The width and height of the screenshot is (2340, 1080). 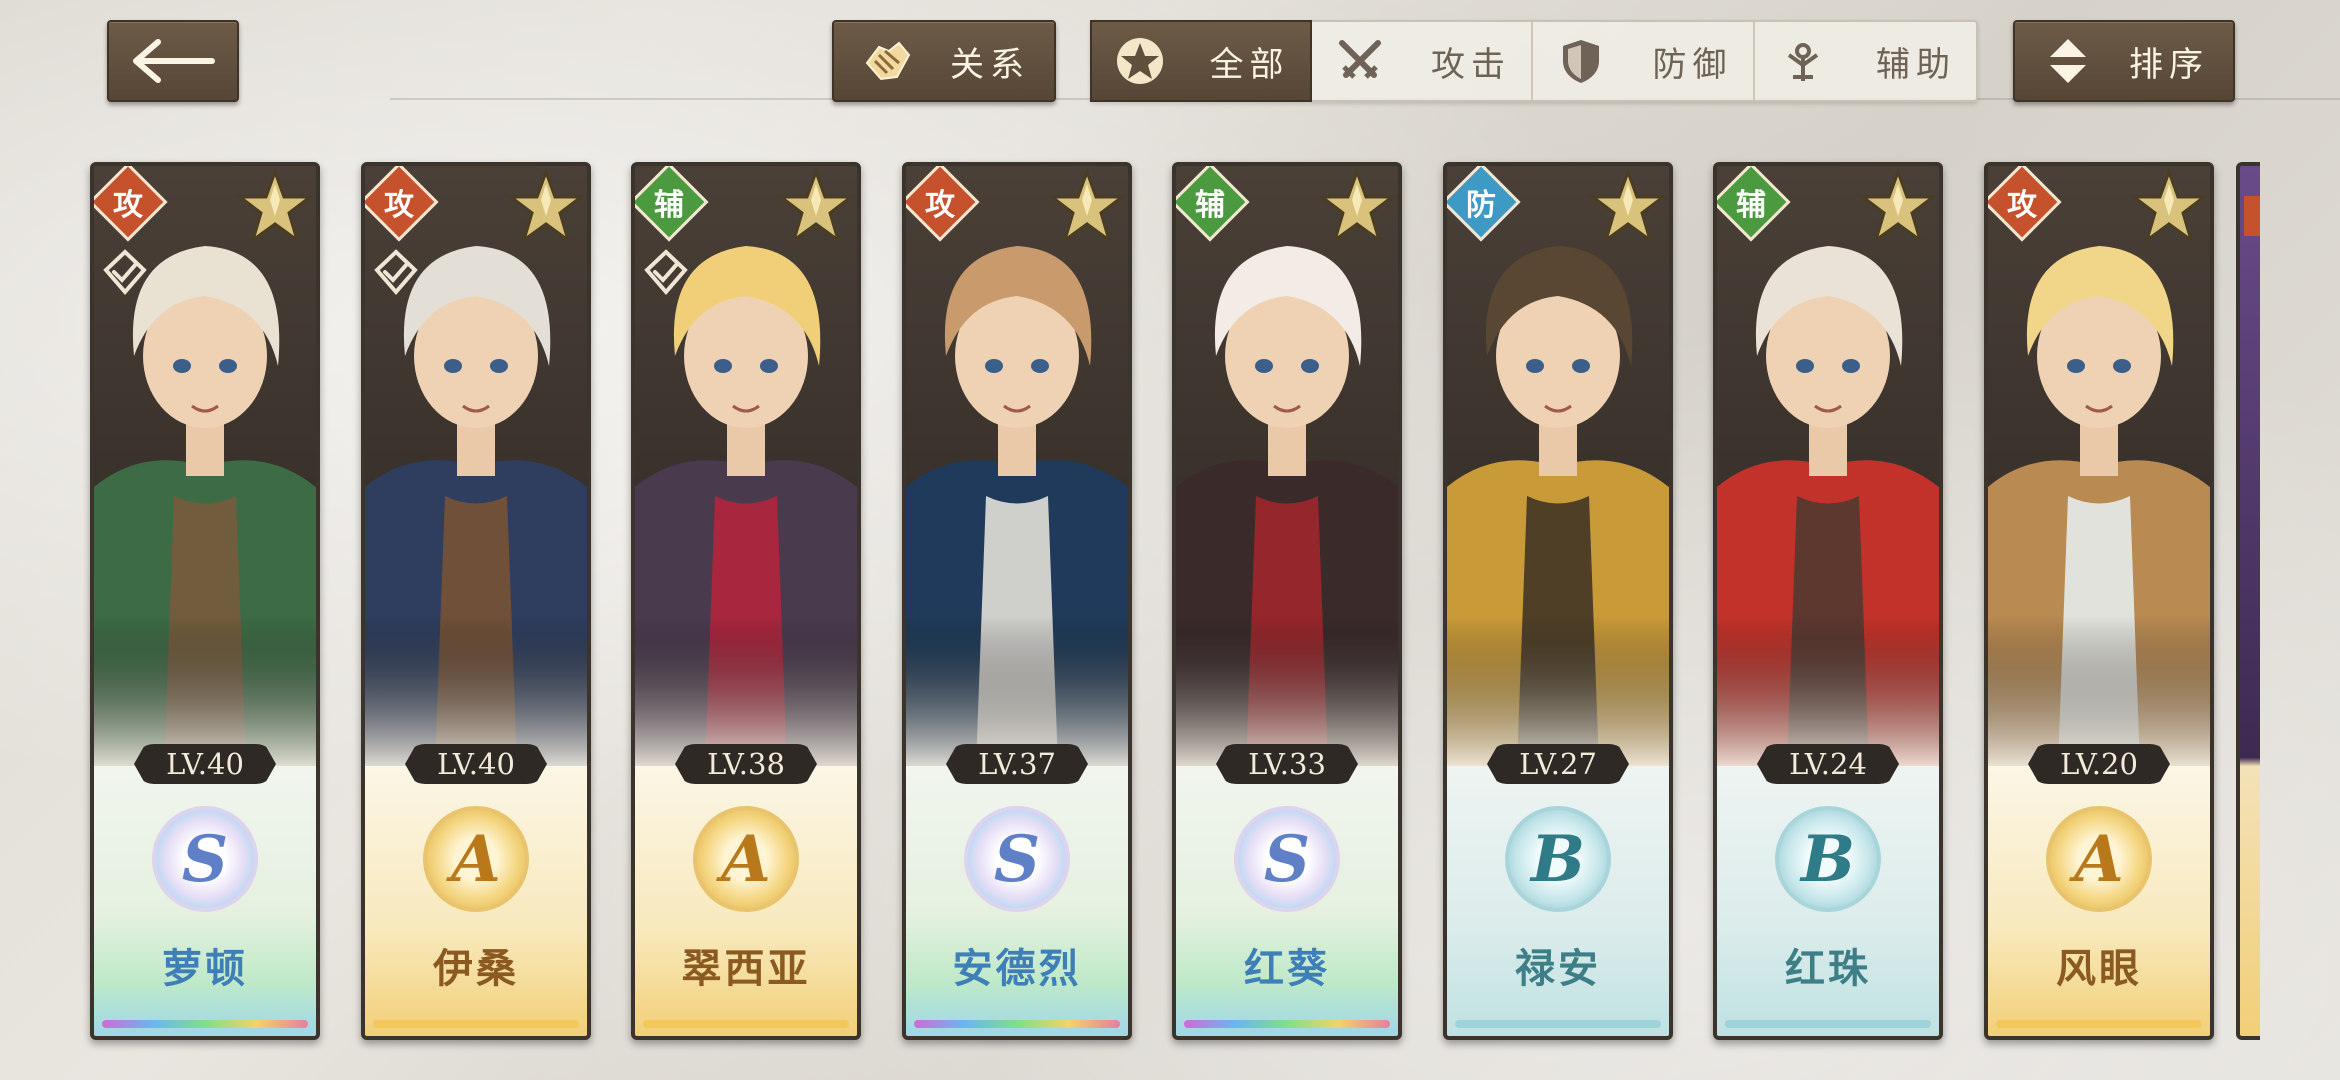 I want to click on hero-name: 红珠, so click(x=1828, y=969).